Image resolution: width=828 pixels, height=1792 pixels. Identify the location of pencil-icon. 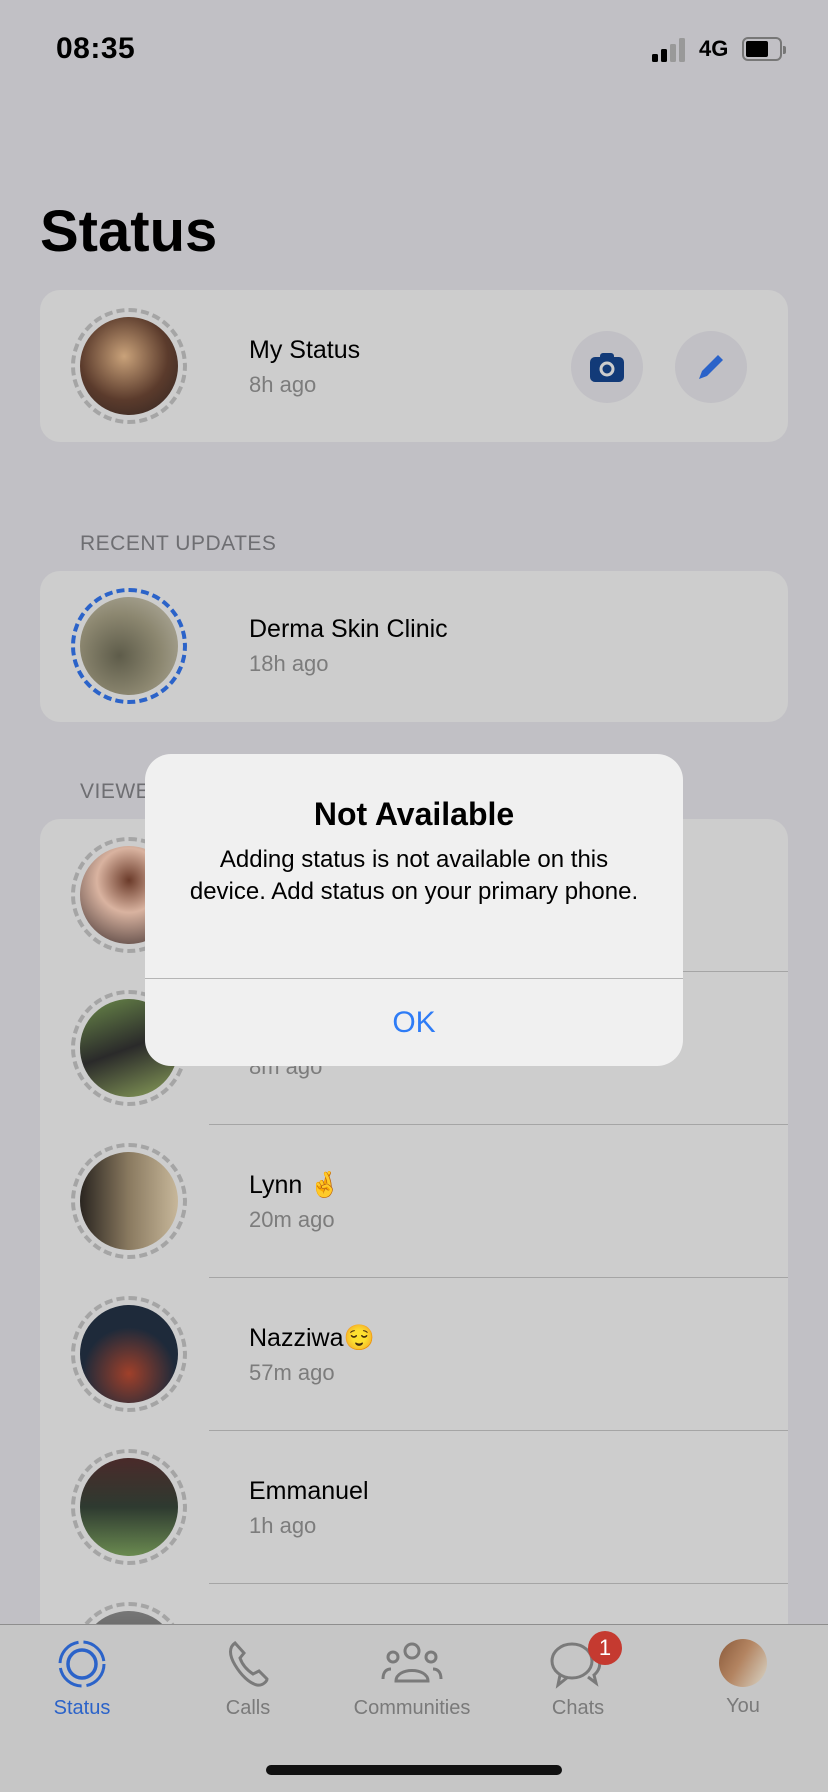
(711, 367).